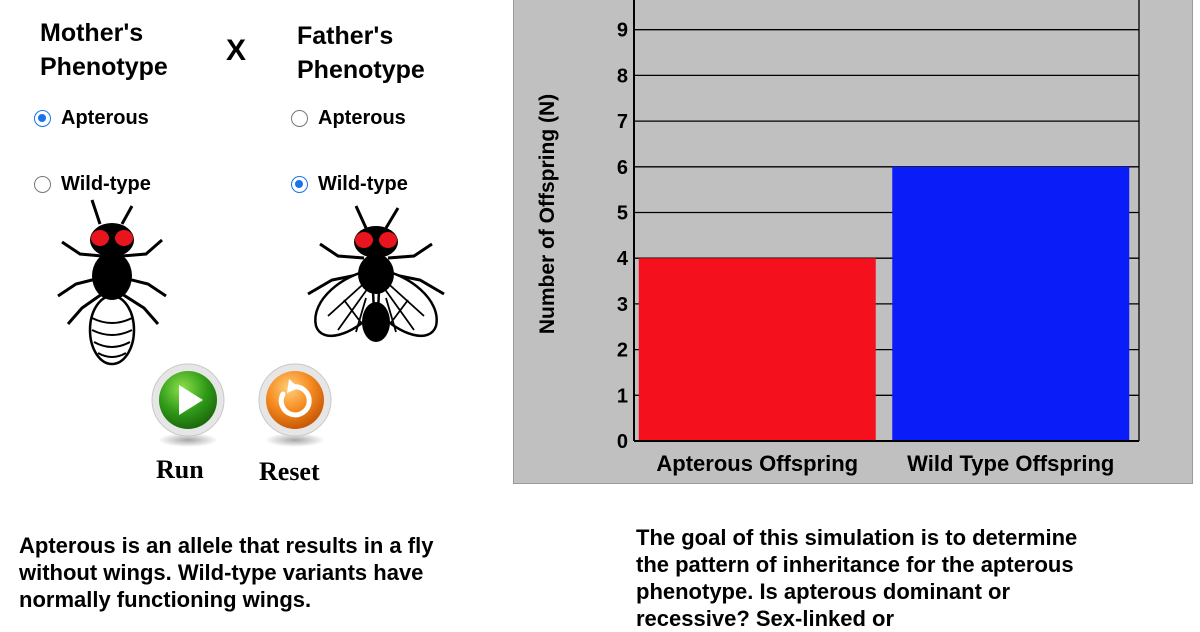 Image resolution: width=1200 pixels, height=632 pixels. What do you see at coordinates (757, 349) in the screenshot?
I see `bar-apterous` at bounding box center [757, 349].